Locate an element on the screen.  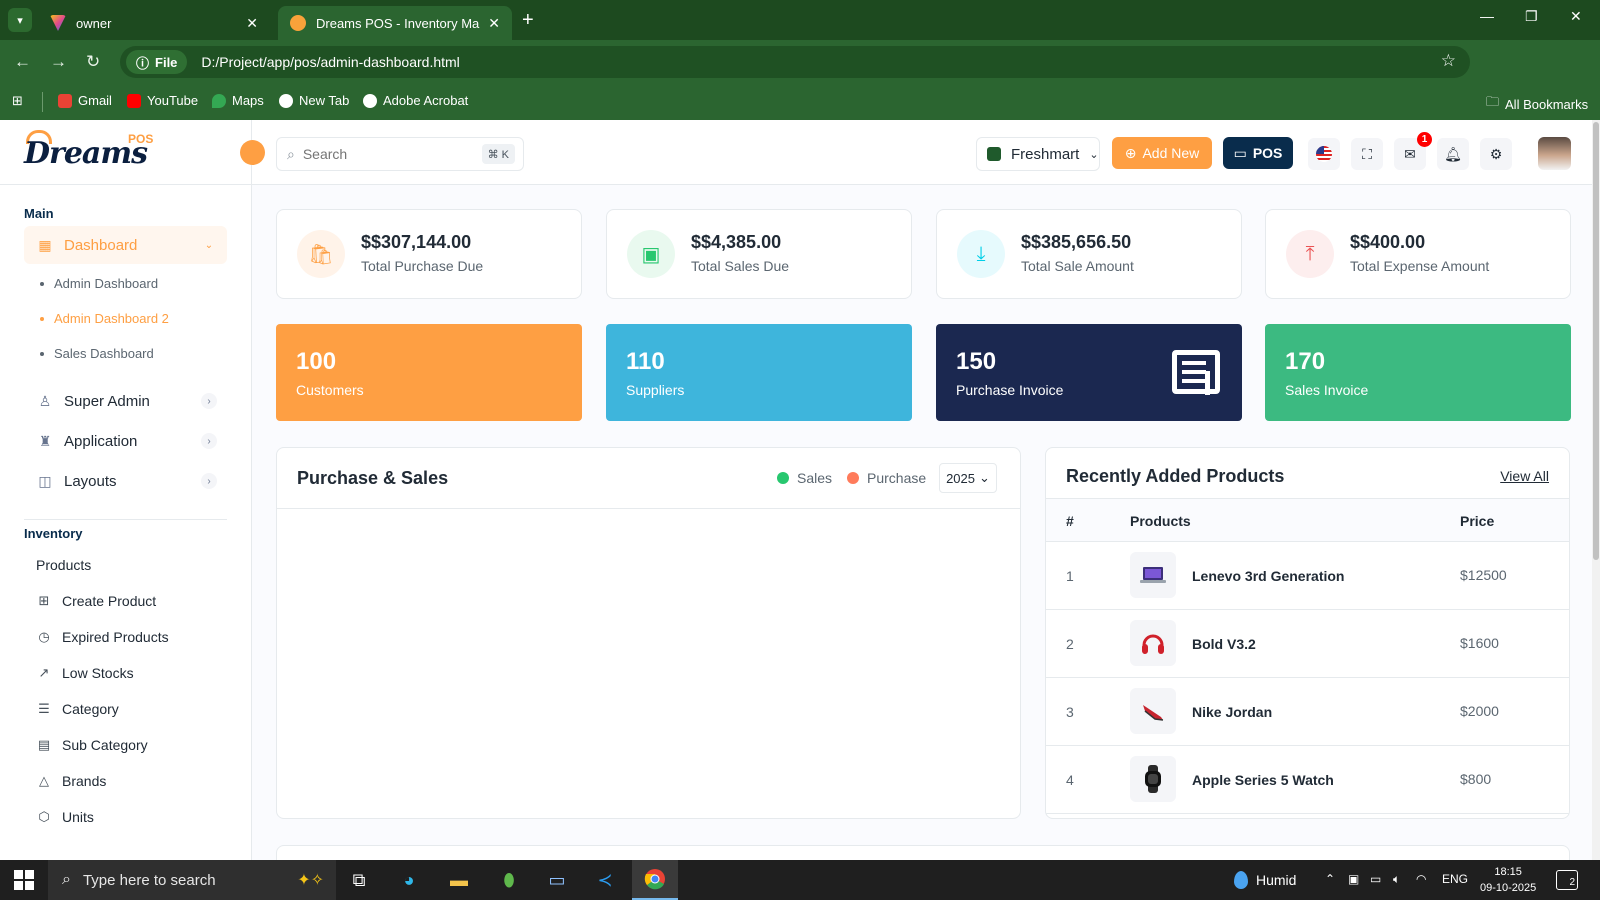
user-shield-icon: ♙ is located at coordinates (45, 400).